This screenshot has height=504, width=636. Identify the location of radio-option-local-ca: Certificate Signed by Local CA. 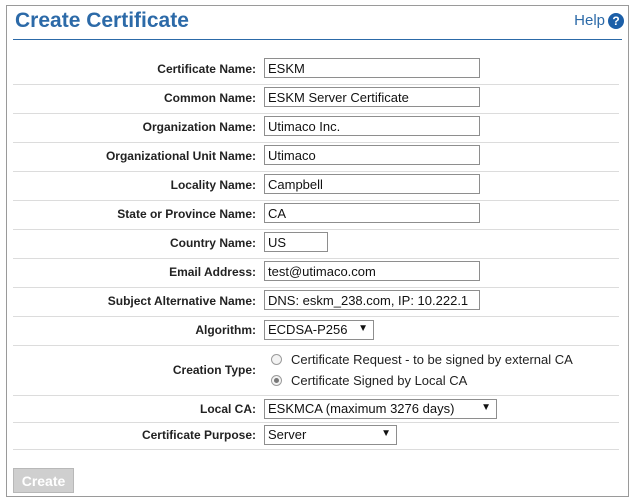
(369, 380).